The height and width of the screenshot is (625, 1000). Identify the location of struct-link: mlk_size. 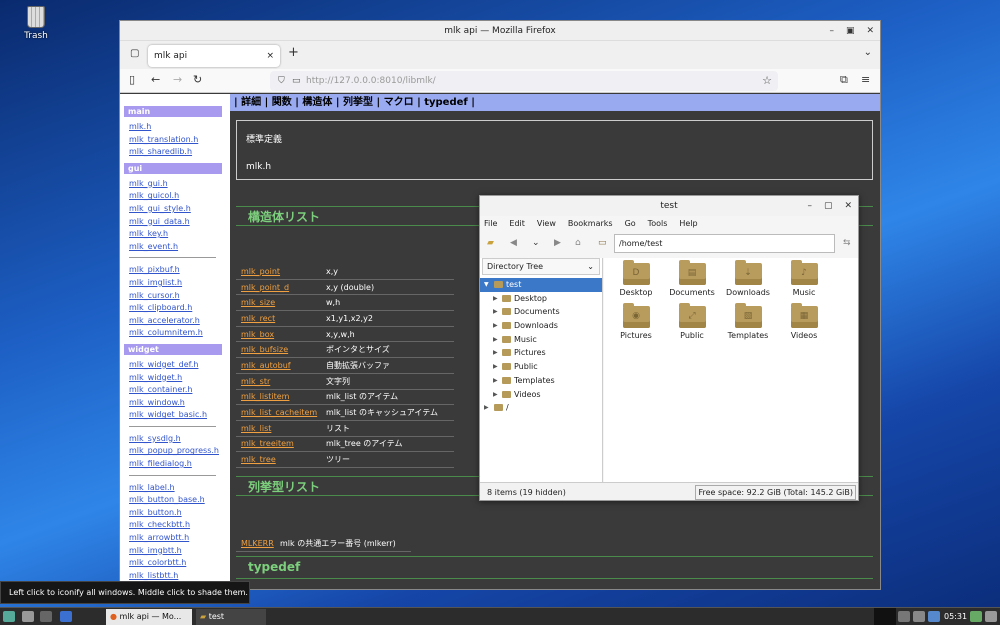
(281, 302).